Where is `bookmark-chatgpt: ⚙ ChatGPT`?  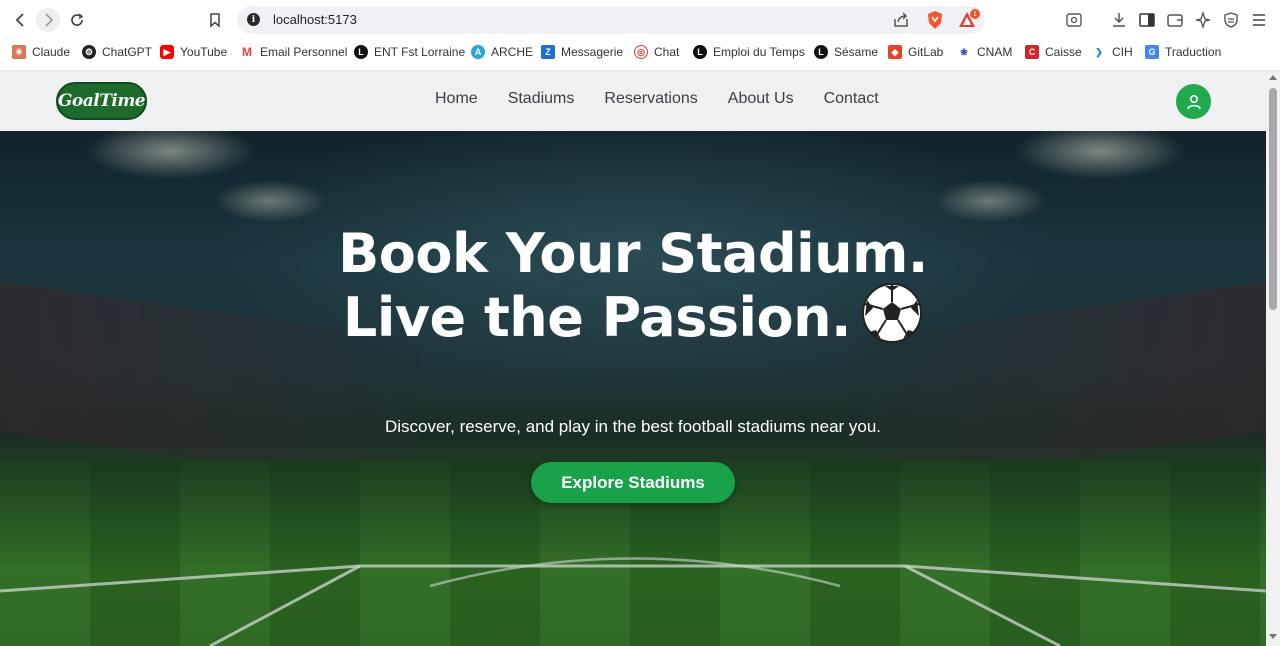
bookmark-chatgpt: ⚙ ChatGPT is located at coordinates (117, 52).